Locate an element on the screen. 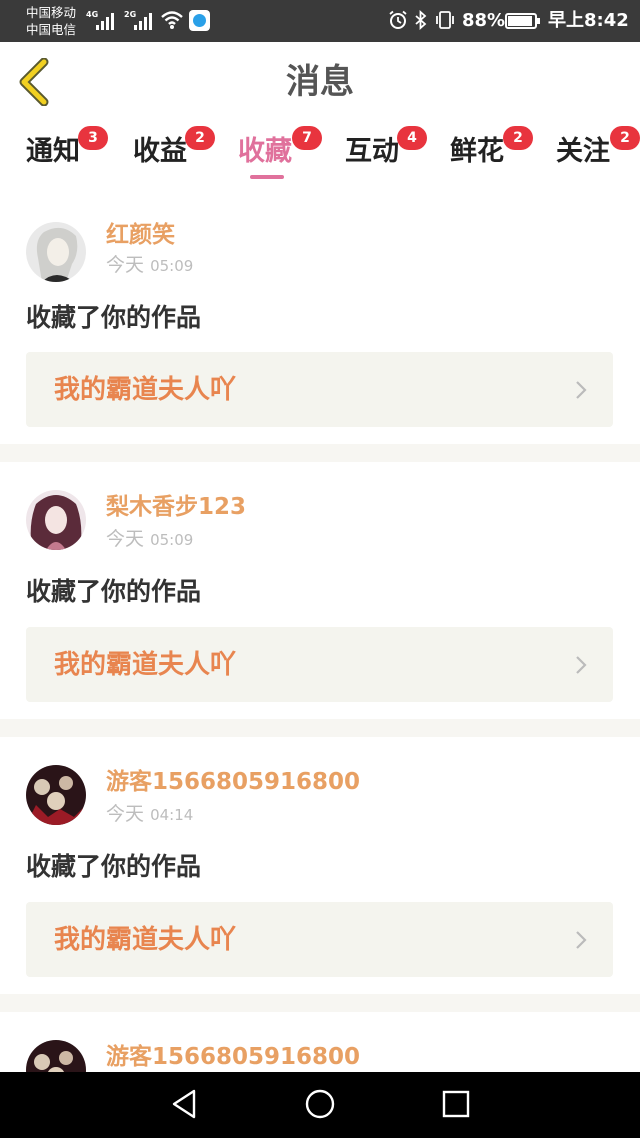  tab-count-badge: 4 is located at coordinates (412, 138).